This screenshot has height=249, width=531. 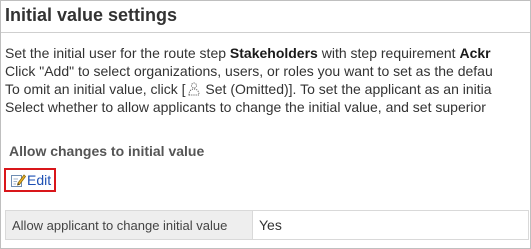 What do you see at coordinates (107, 151) in the screenshot?
I see `section-heading: Allow changes to initial value` at bounding box center [107, 151].